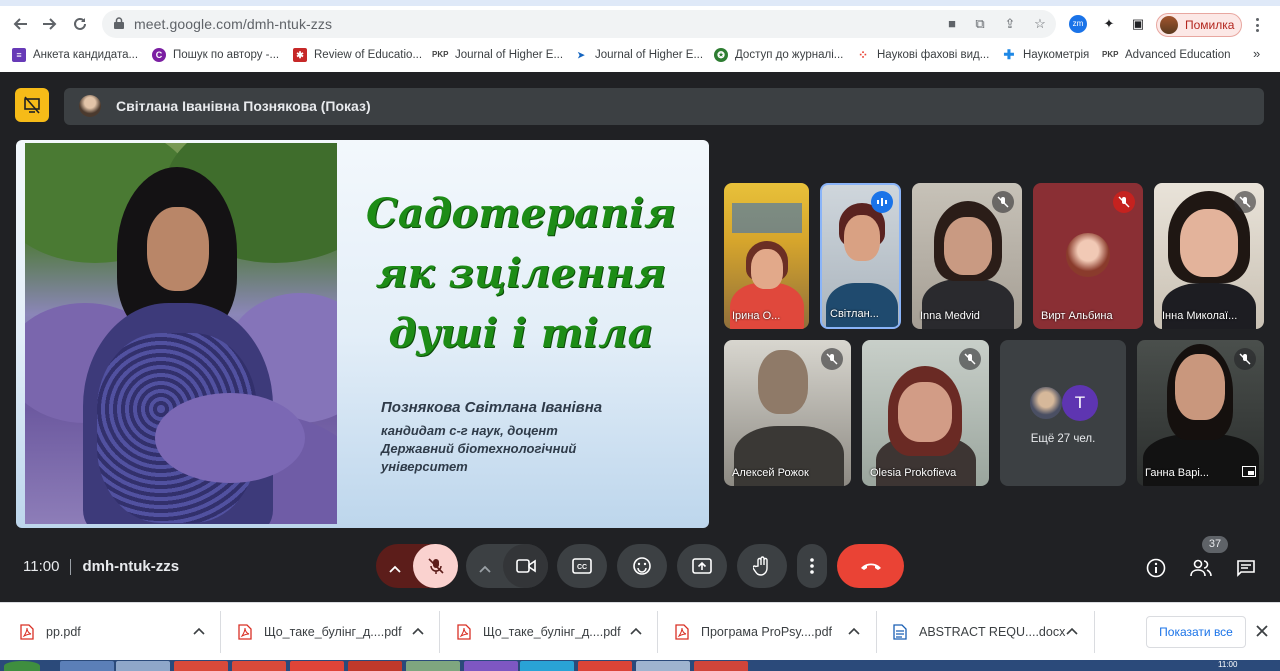 The image size is (1280, 671). Describe the element at coordinates (1046, 55) in the screenshot. I see `bookmark-8: ✚ Наукометрія` at that location.